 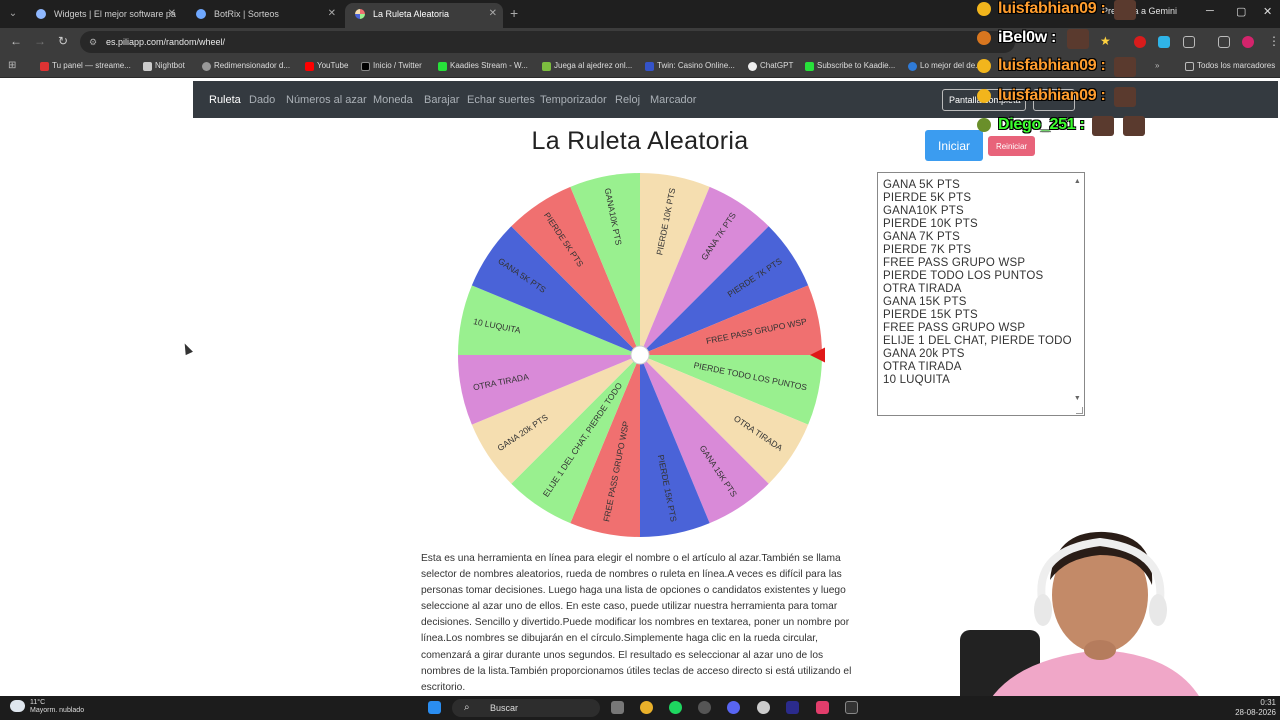 I want to click on x-twitter-icon, so click(x=365, y=66).